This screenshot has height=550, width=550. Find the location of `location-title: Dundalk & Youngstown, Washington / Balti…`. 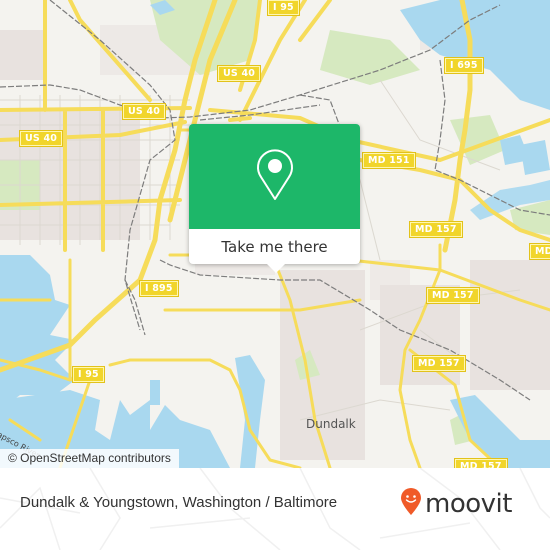

location-title: Dundalk & Youngstown, Washington / Balti… is located at coordinates (179, 502).